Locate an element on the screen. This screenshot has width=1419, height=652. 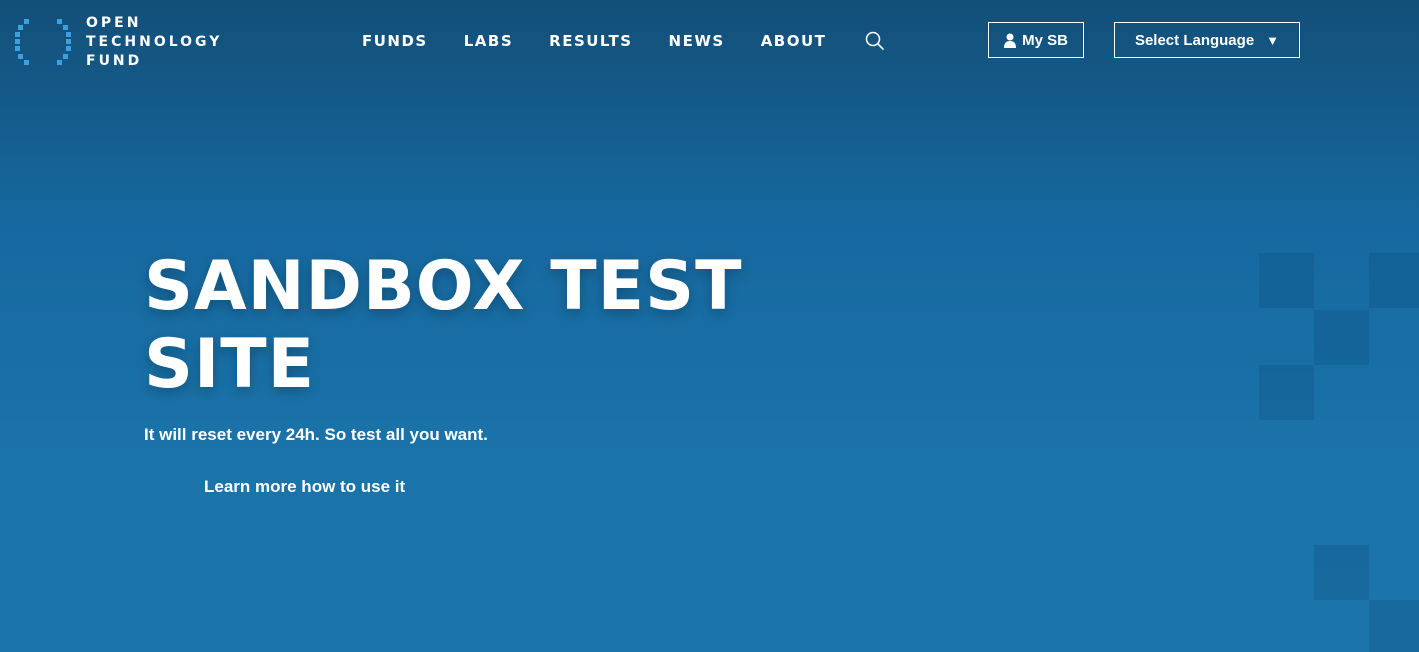
site-logo: OPEN TECHNOLOGY FUND is located at coordinates (118, 42).